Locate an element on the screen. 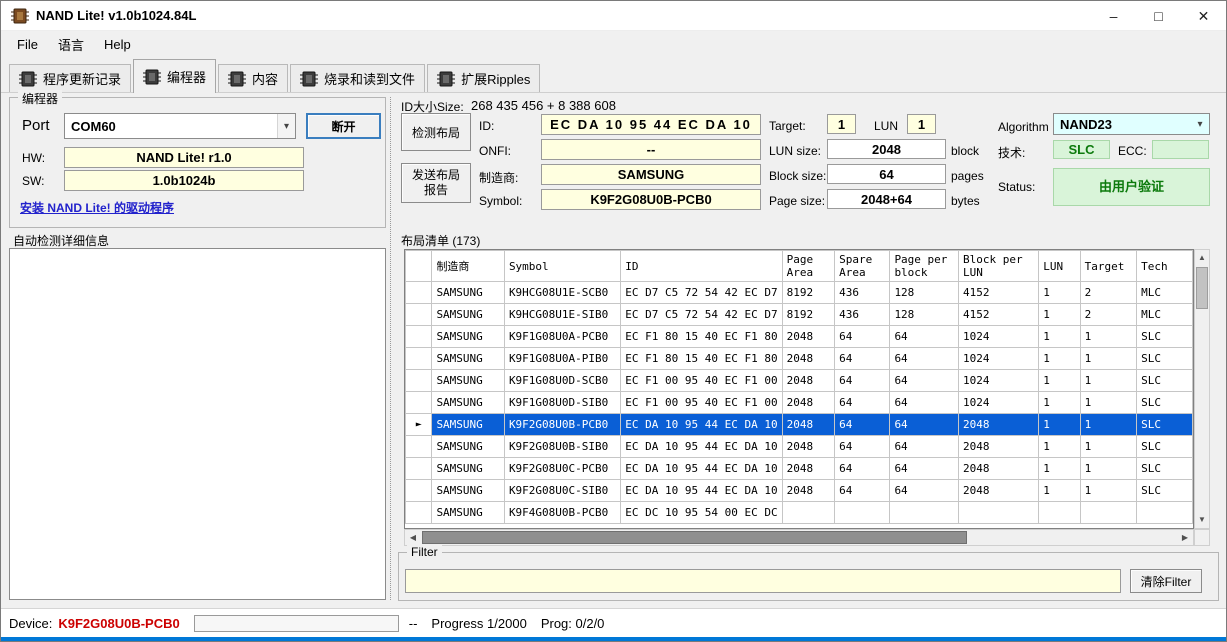 Image resolution: width=1227 pixels, height=642 pixels. table-cell: K9F2G08U0C-PCB0 is located at coordinates (562, 468).